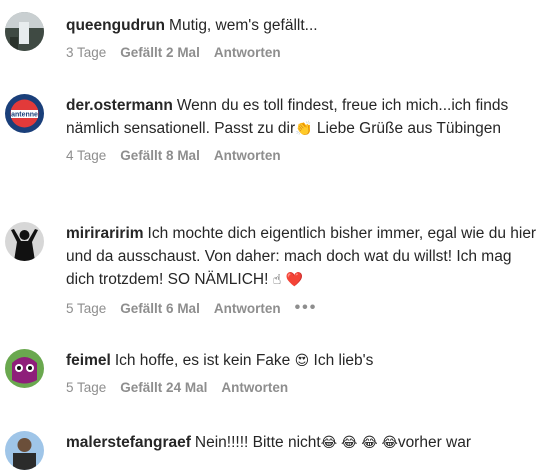  I want to click on comment-body-continued: vorher war, so click(434, 442).